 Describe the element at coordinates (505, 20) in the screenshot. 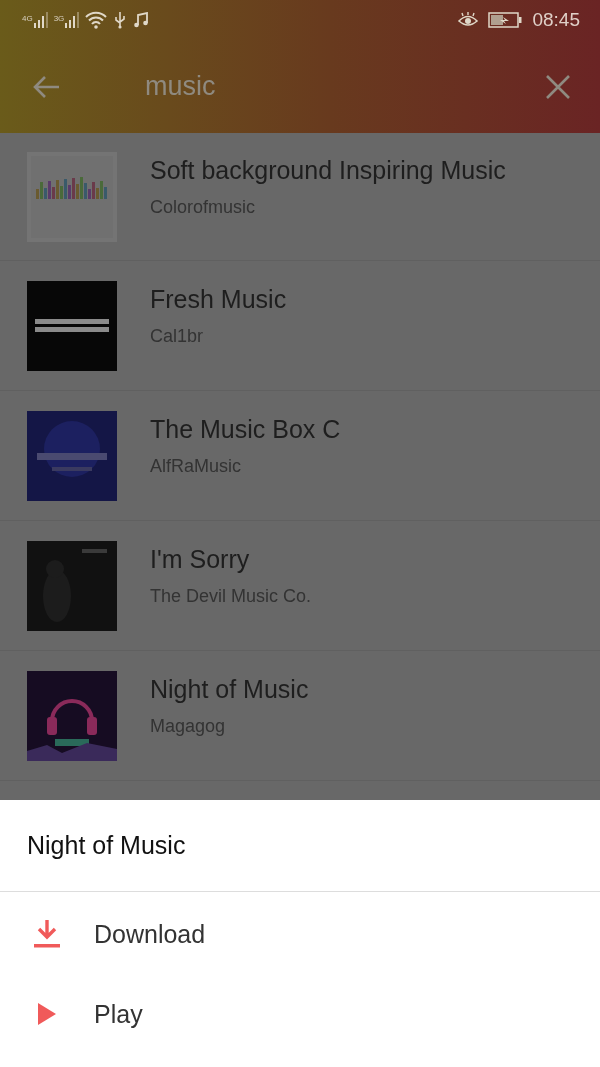

I see `battery-icon` at that location.